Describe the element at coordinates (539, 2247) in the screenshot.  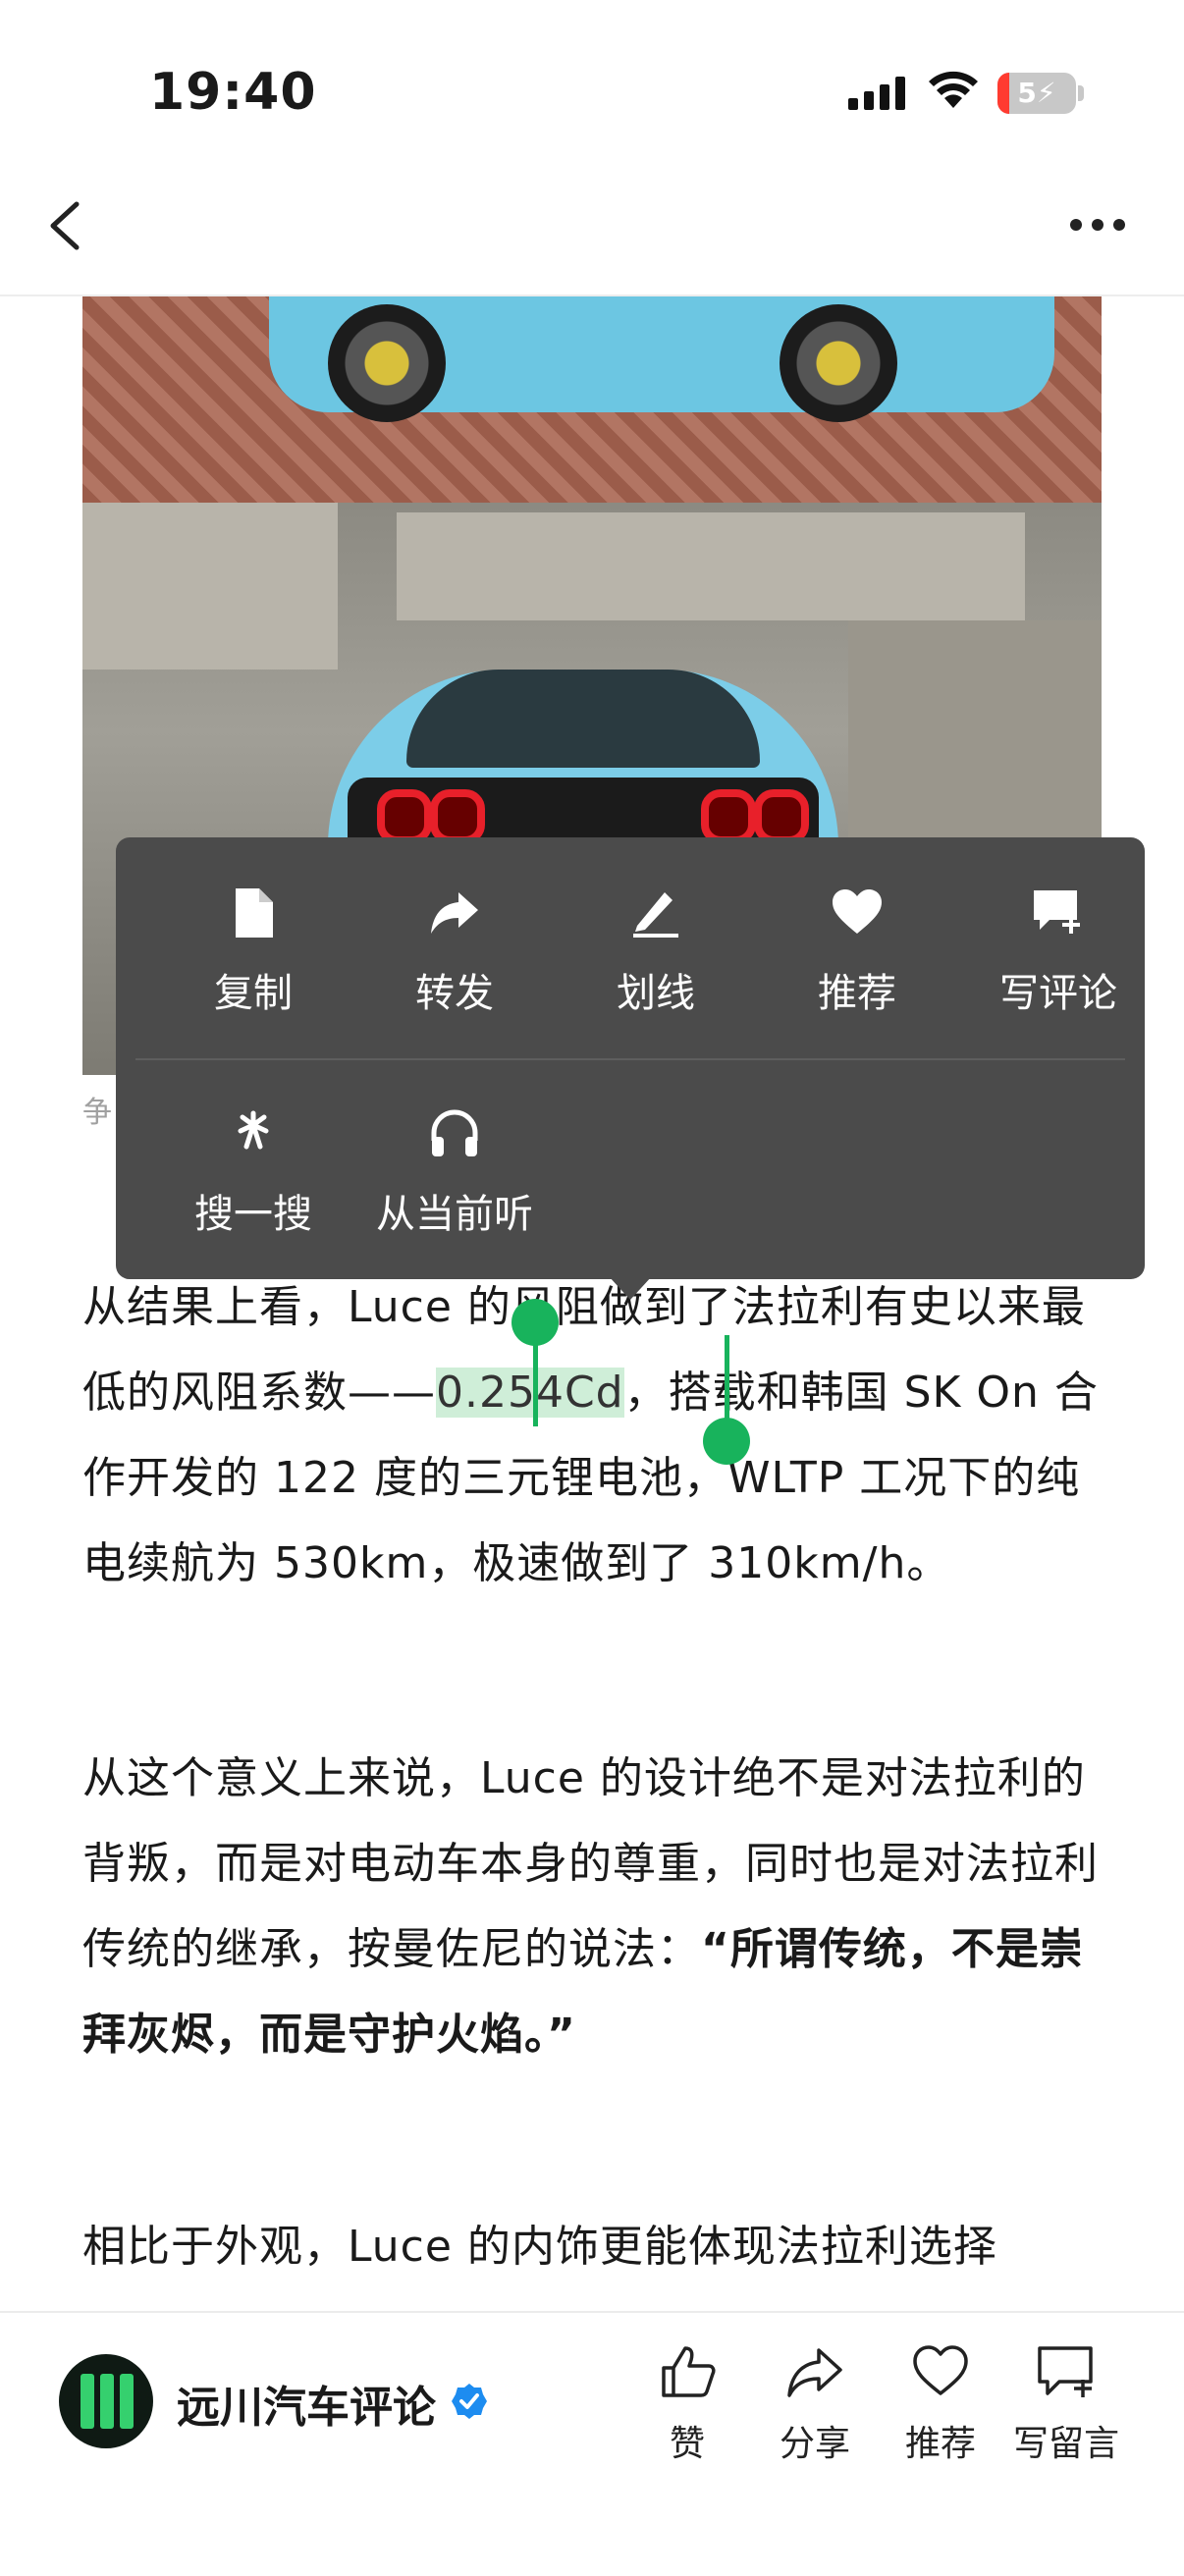
I see `article-paragraph-3: 相比于外观，Luce 的内饰更能体现法拉利选择` at that location.